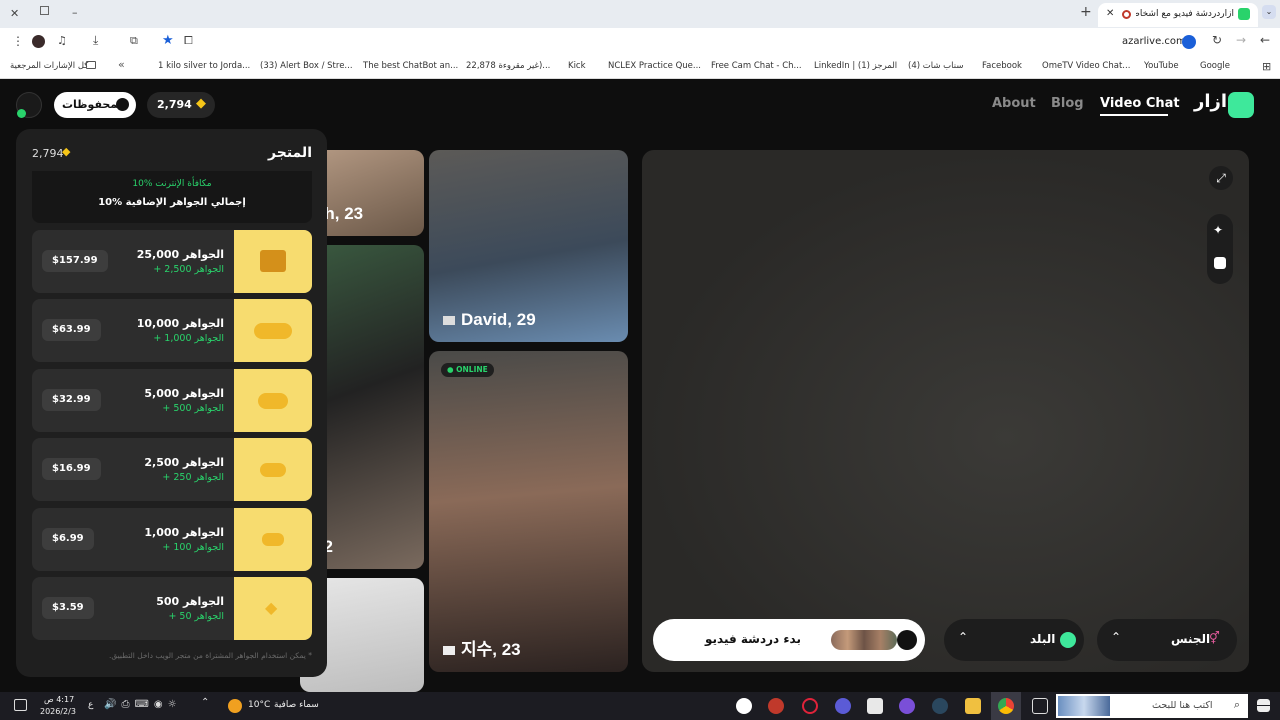 The width and height of the screenshot is (1280, 720). Describe the element at coordinates (1006, 706) in the screenshot. I see `taskbar-chrome-icon` at that location.